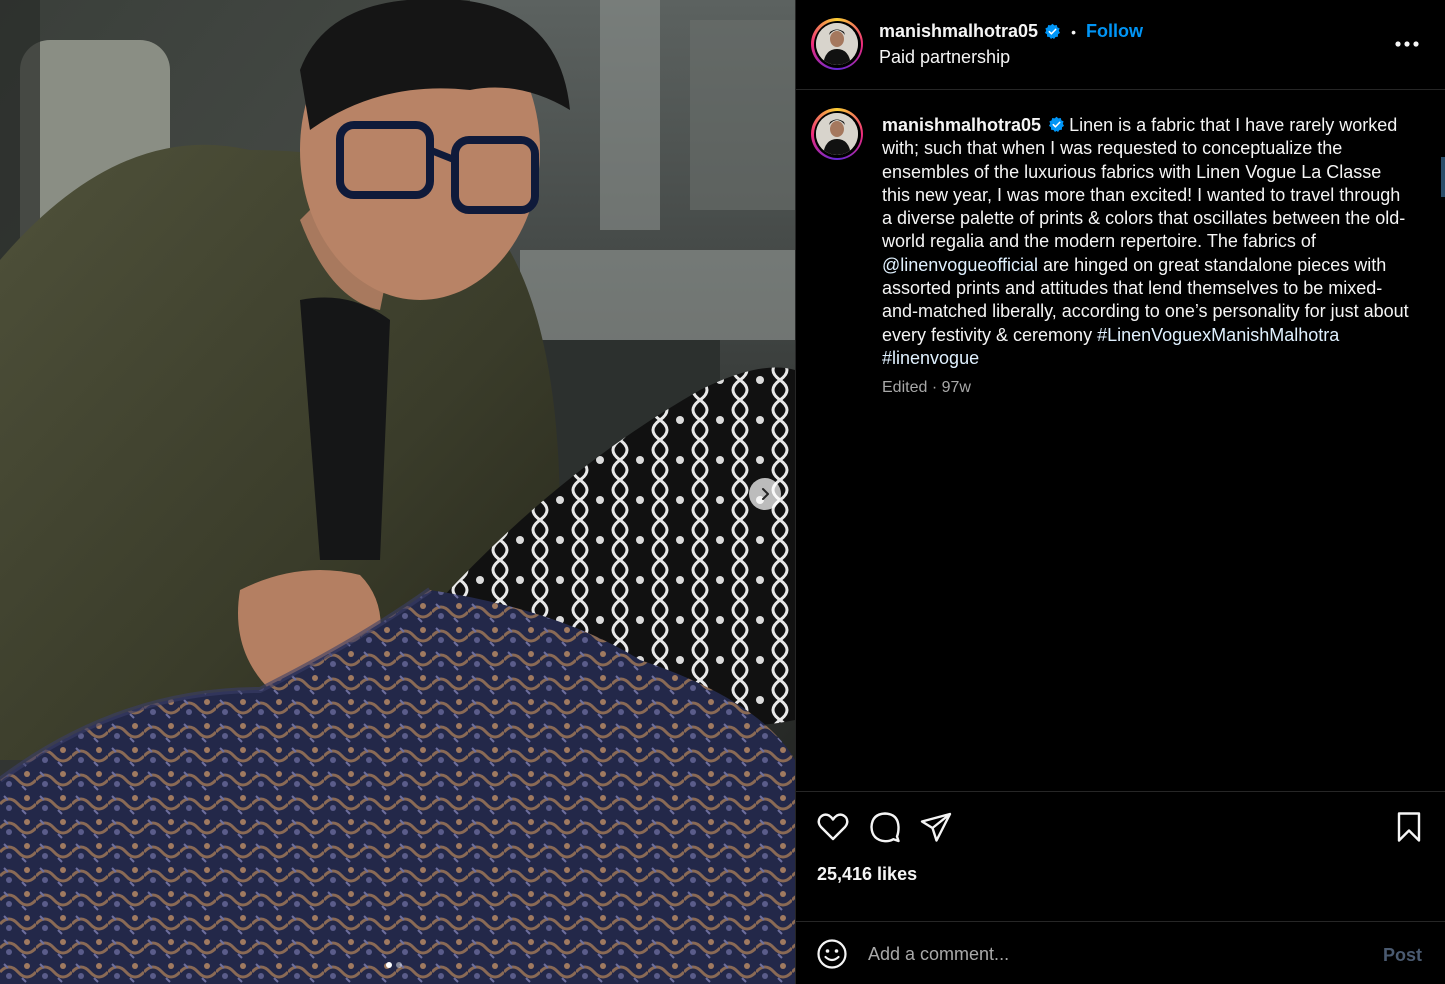 The width and height of the screenshot is (1445, 984). Describe the element at coordinates (926, 388) in the screenshot. I see `post-meta-timestamp: Edited · 97w` at that location.